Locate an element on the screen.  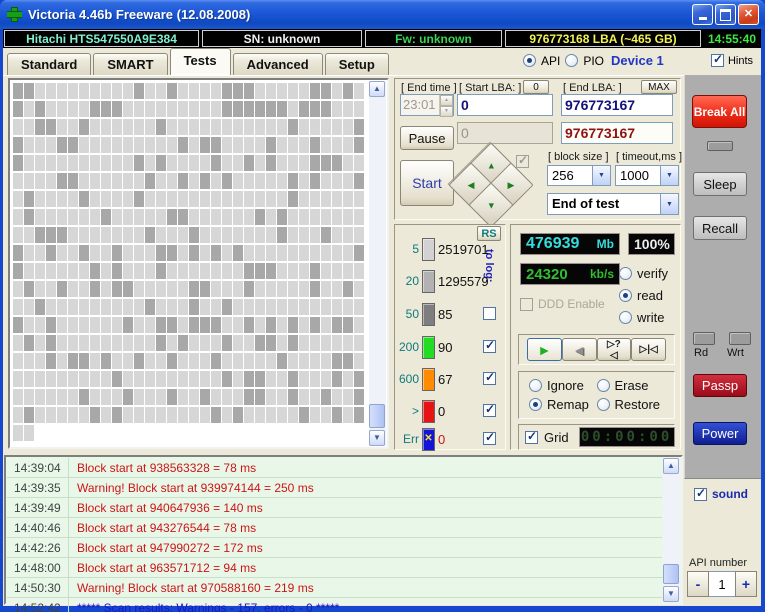
sound-toggle: sound is located at coordinates (721, 493).